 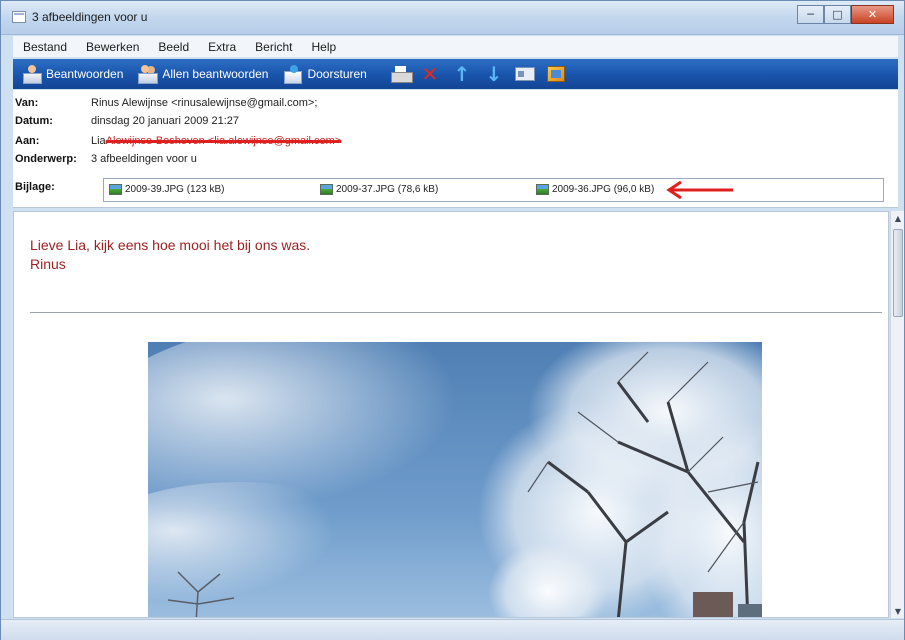 What do you see at coordinates (215, 74) in the screenshot?
I see `reply-all-label: Allen beantwoorden` at bounding box center [215, 74].